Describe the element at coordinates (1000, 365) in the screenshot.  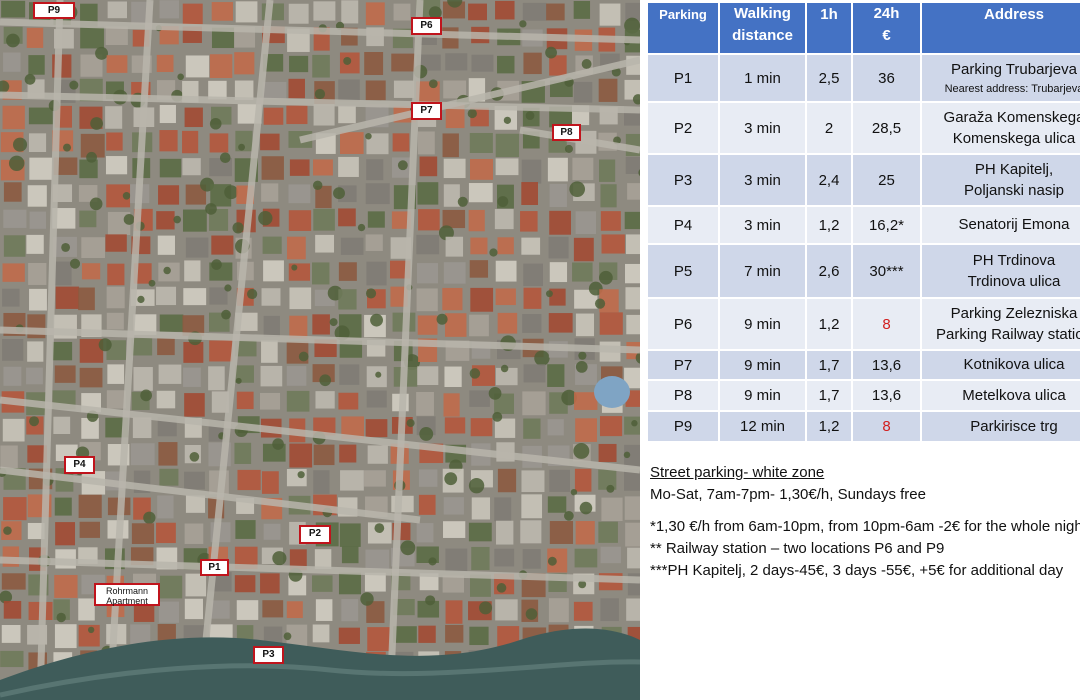
I see `cell-address: Kotnikova ulica` at that location.